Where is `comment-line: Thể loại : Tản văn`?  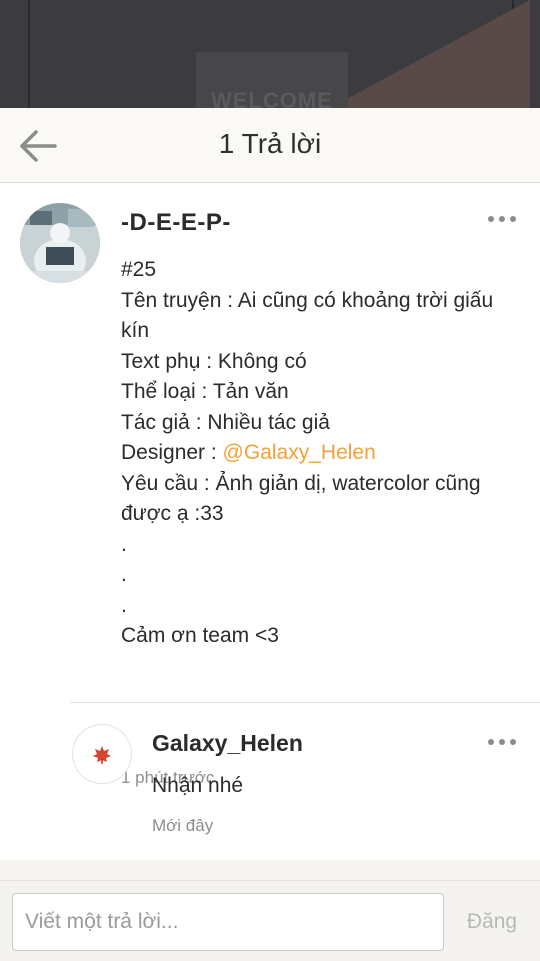
comment-line: Thể loại : Tản văn is located at coordinates (205, 391).